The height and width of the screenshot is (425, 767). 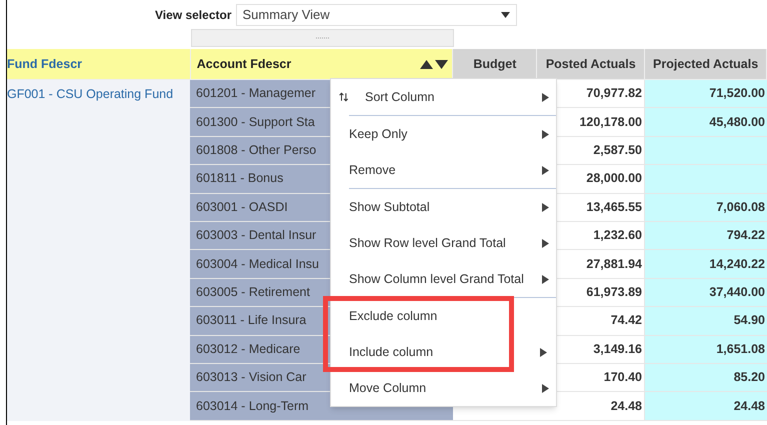 What do you see at coordinates (706, 236) in the screenshot?
I see `projected-actuals-cell: 794.22` at bounding box center [706, 236].